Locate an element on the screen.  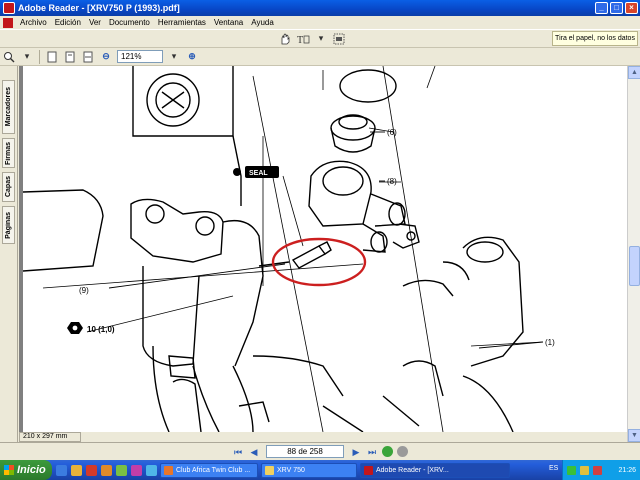
firefox-icon is located at coordinates (106, 470).